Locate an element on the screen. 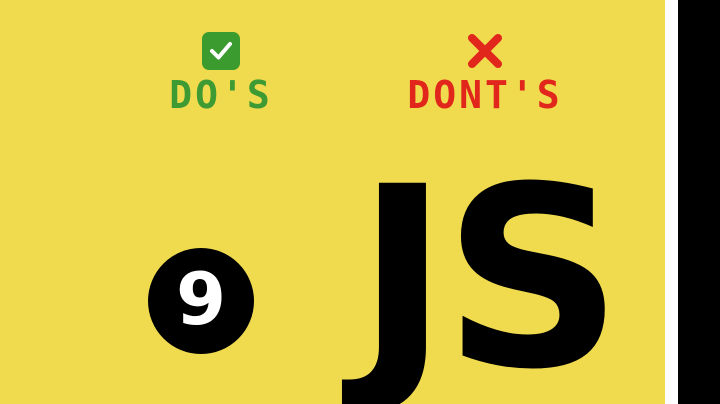 This screenshot has height=404, width=720. number-badge: 9 is located at coordinates (201, 301).